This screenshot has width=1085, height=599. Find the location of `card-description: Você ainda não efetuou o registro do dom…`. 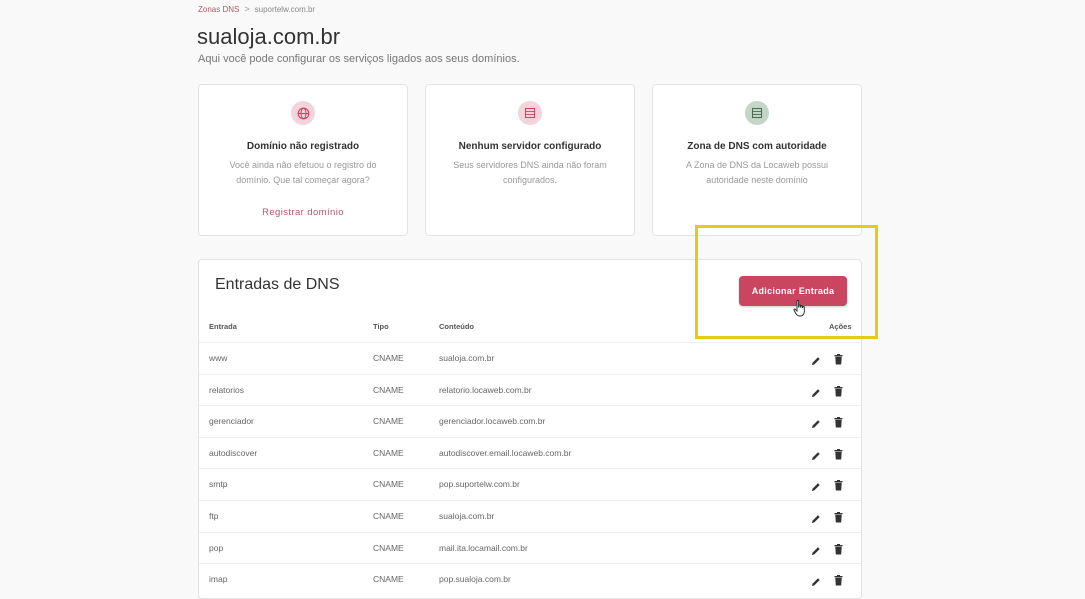

card-description: Você ainda não efetuou o registro do dom… is located at coordinates (303, 172).